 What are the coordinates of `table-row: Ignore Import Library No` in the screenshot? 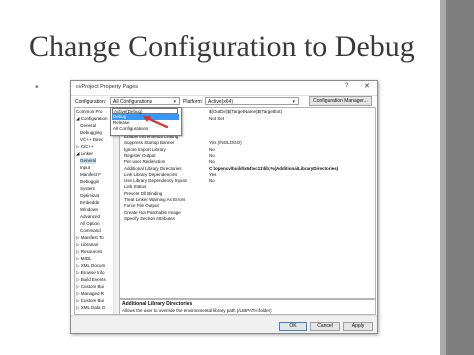 It's located at (247, 150).